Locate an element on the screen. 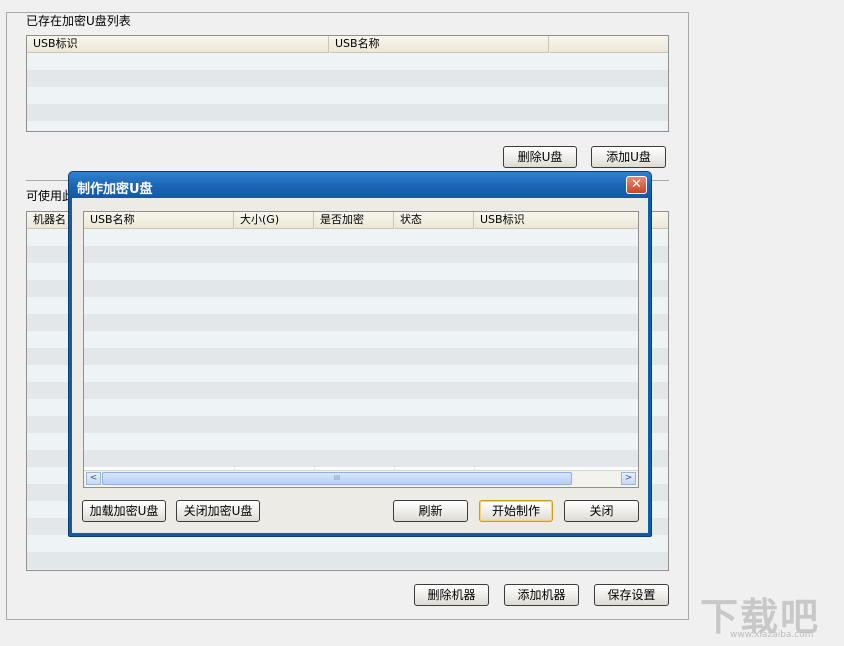  load-encrypted-usb-button: 加载加密U盘 is located at coordinates (124, 511).